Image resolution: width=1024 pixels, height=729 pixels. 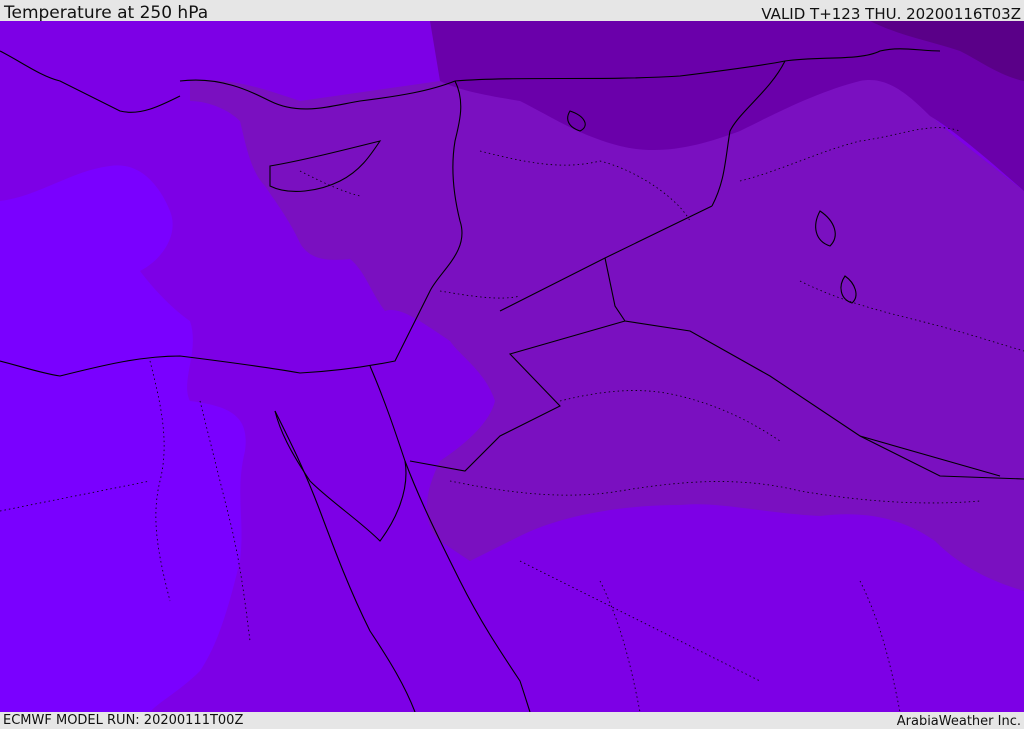 I want to click on credit-label: ArabiaWeather Inc., so click(x=958, y=721).